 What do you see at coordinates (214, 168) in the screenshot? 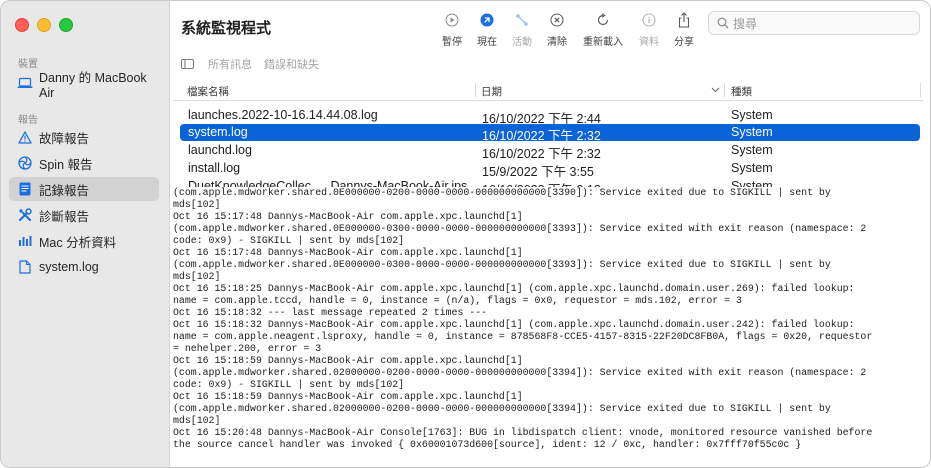
I see `file-name: install.log` at bounding box center [214, 168].